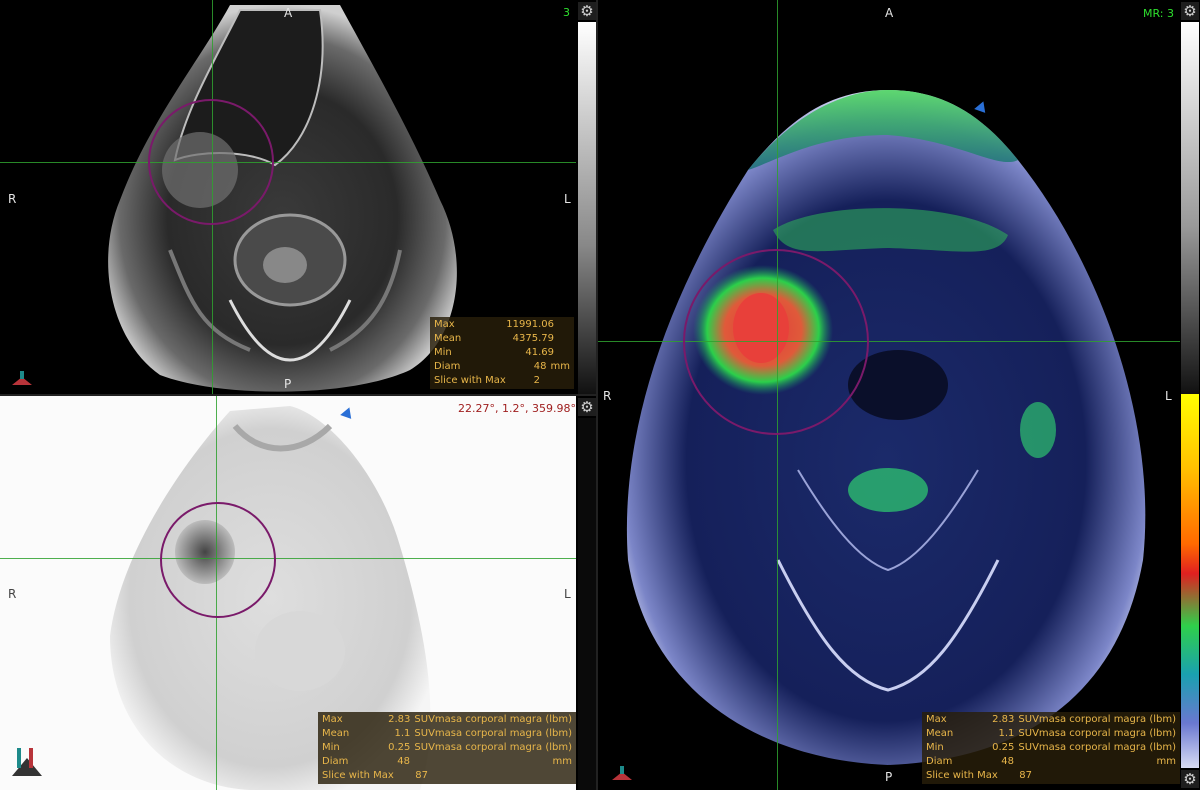 The width and height of the screenshot is (1200, 790). I want to click on series-label: 3, so click(566, 12).